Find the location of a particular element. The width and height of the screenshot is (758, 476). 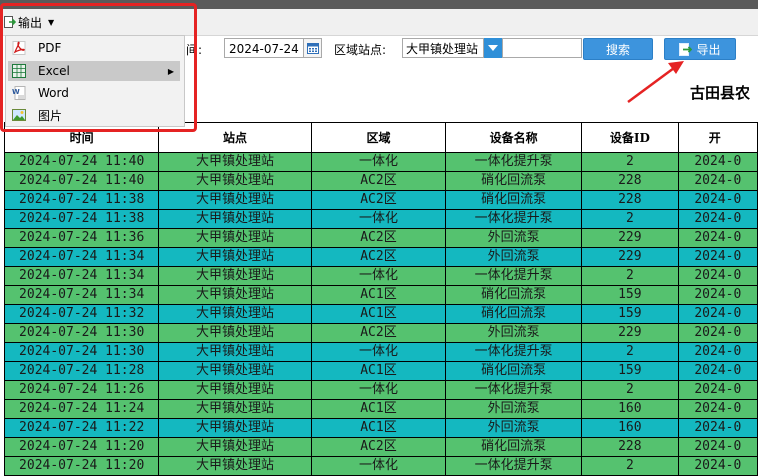

header-time: 时间 is located at coordinates (81, 137).